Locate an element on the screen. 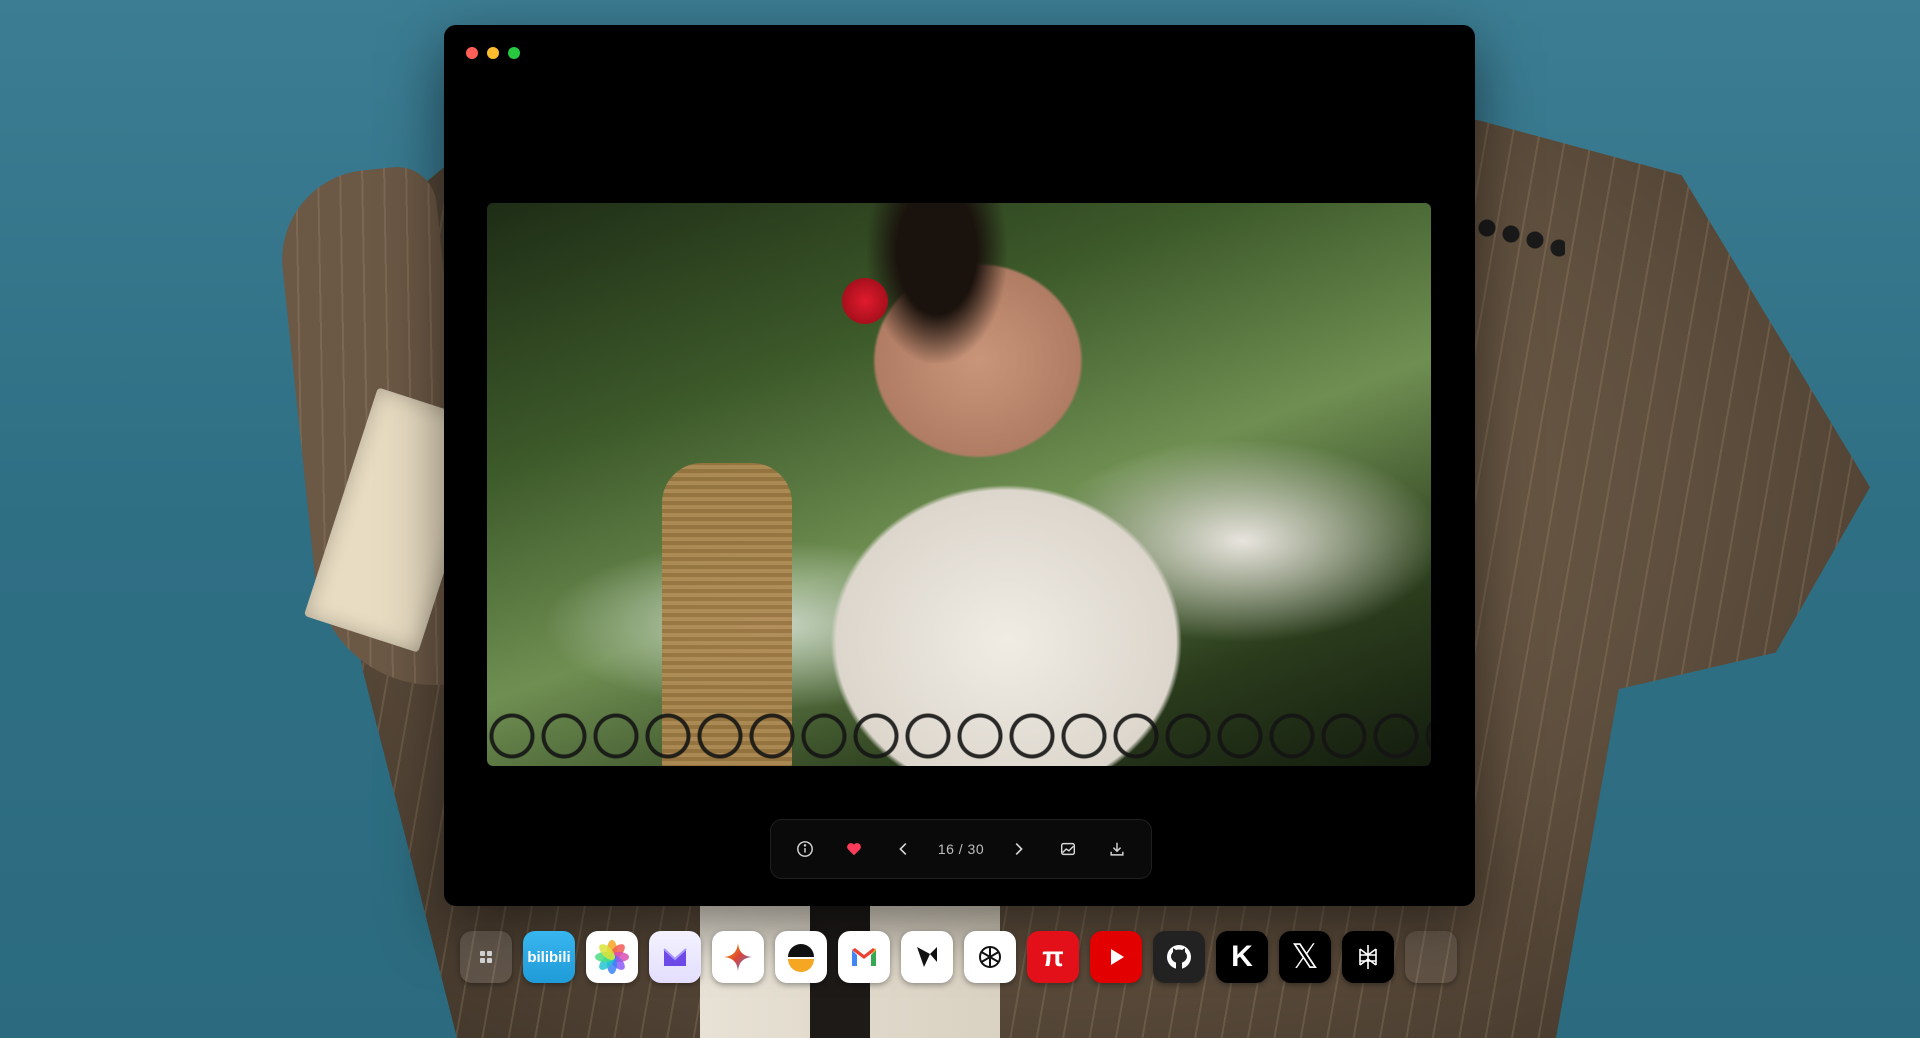  gmail-icon is located at coordinates (864, 957).